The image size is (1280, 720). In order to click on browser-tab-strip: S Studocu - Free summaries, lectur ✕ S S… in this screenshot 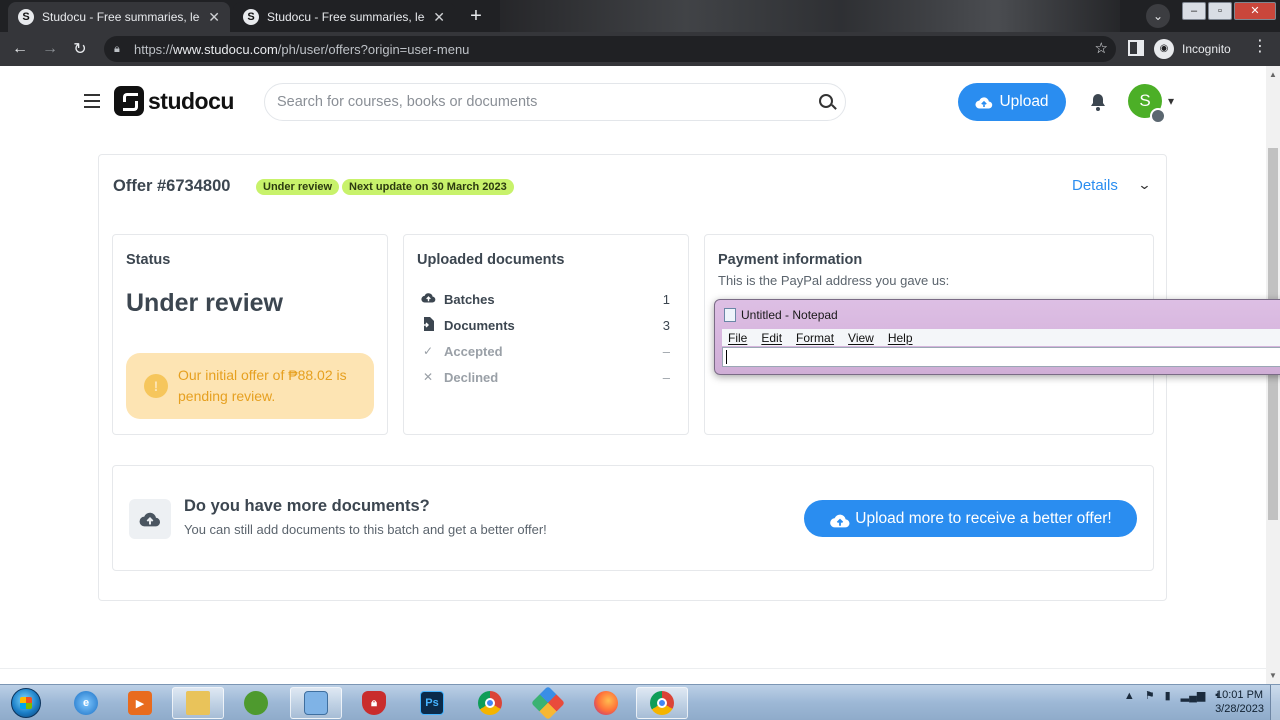, I will do `click(640, 16)`.